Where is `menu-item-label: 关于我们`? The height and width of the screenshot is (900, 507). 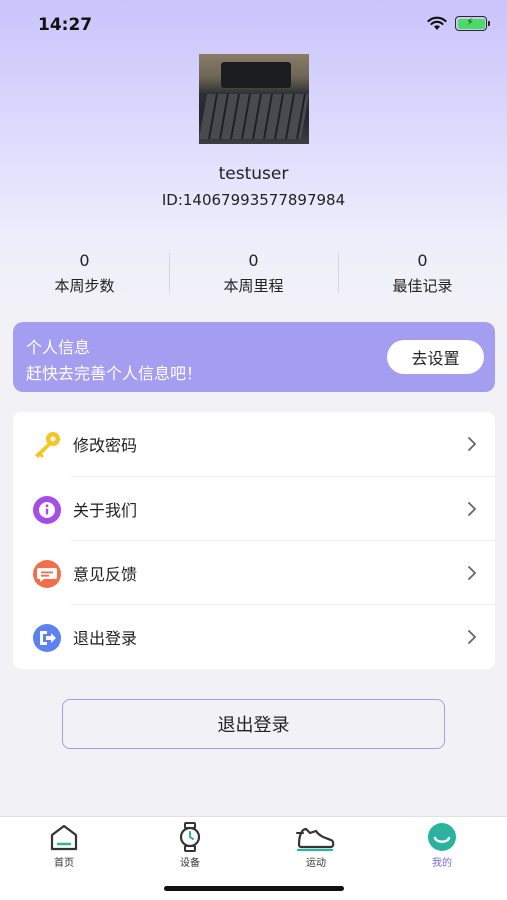 menu-item-label: 关于我们 is located at coordinates (105, 510).